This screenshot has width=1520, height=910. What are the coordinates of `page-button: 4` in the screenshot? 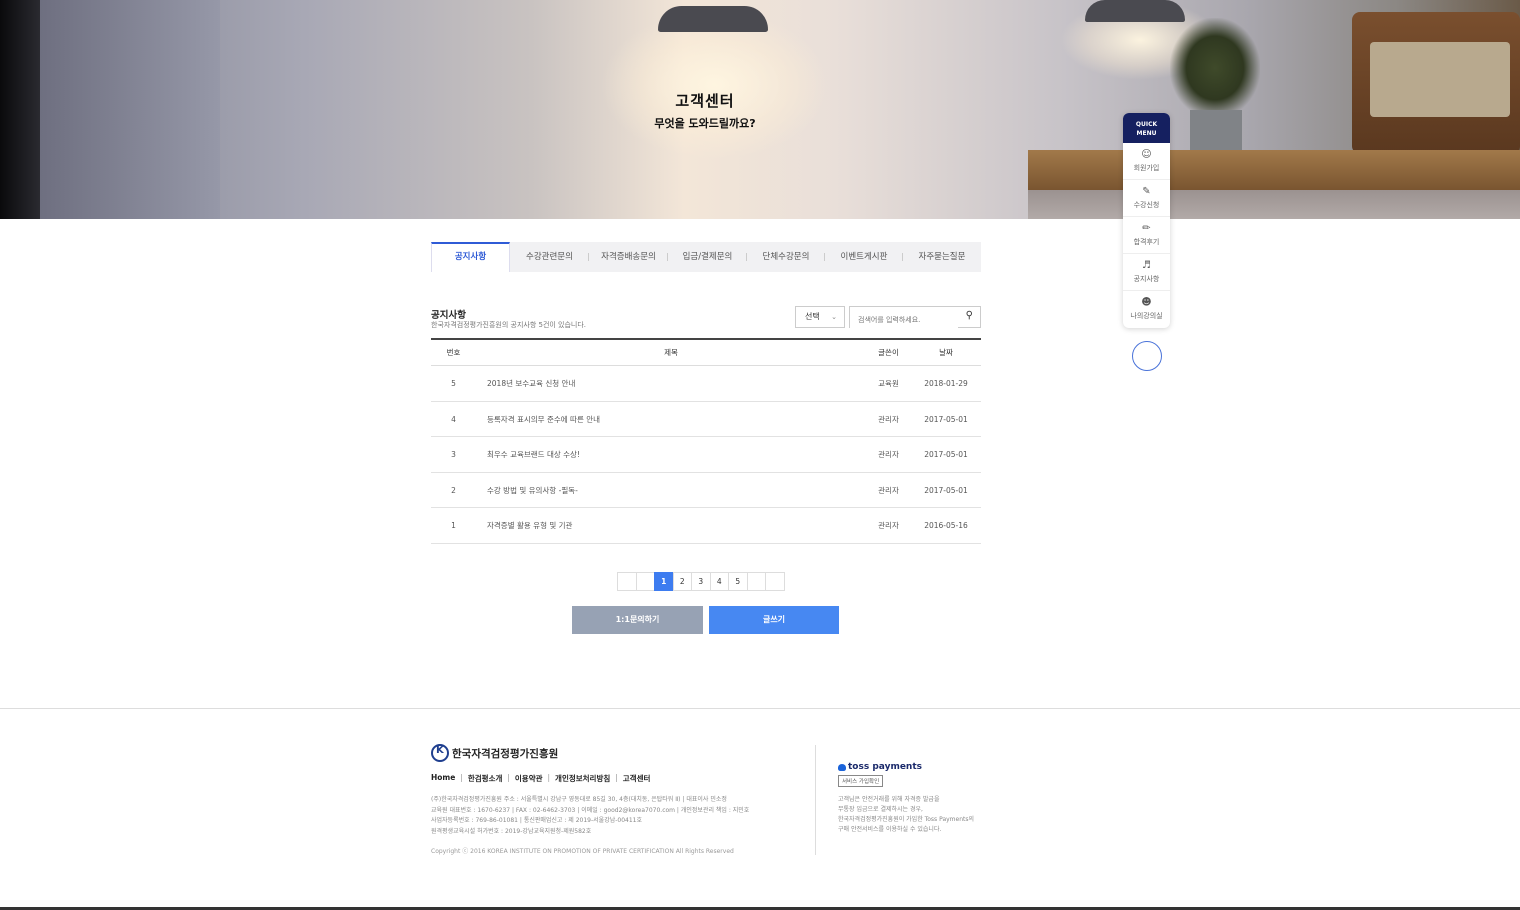 It's located at (719, 581).